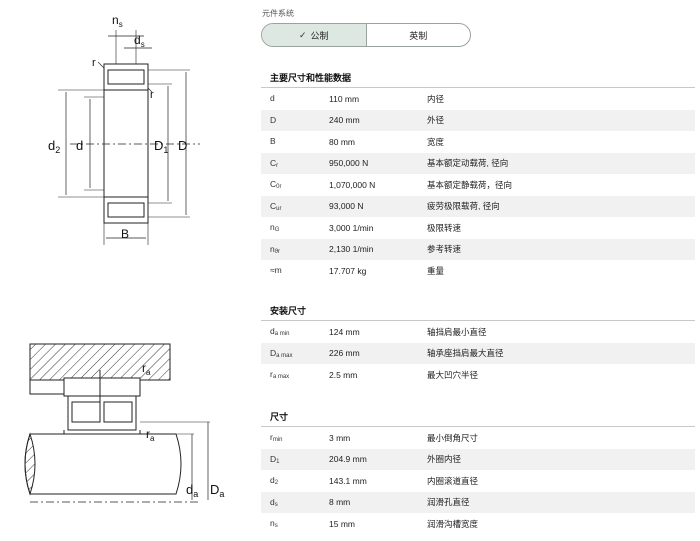  I want to click on description-cell: 外圈内径, so click(444, 459).